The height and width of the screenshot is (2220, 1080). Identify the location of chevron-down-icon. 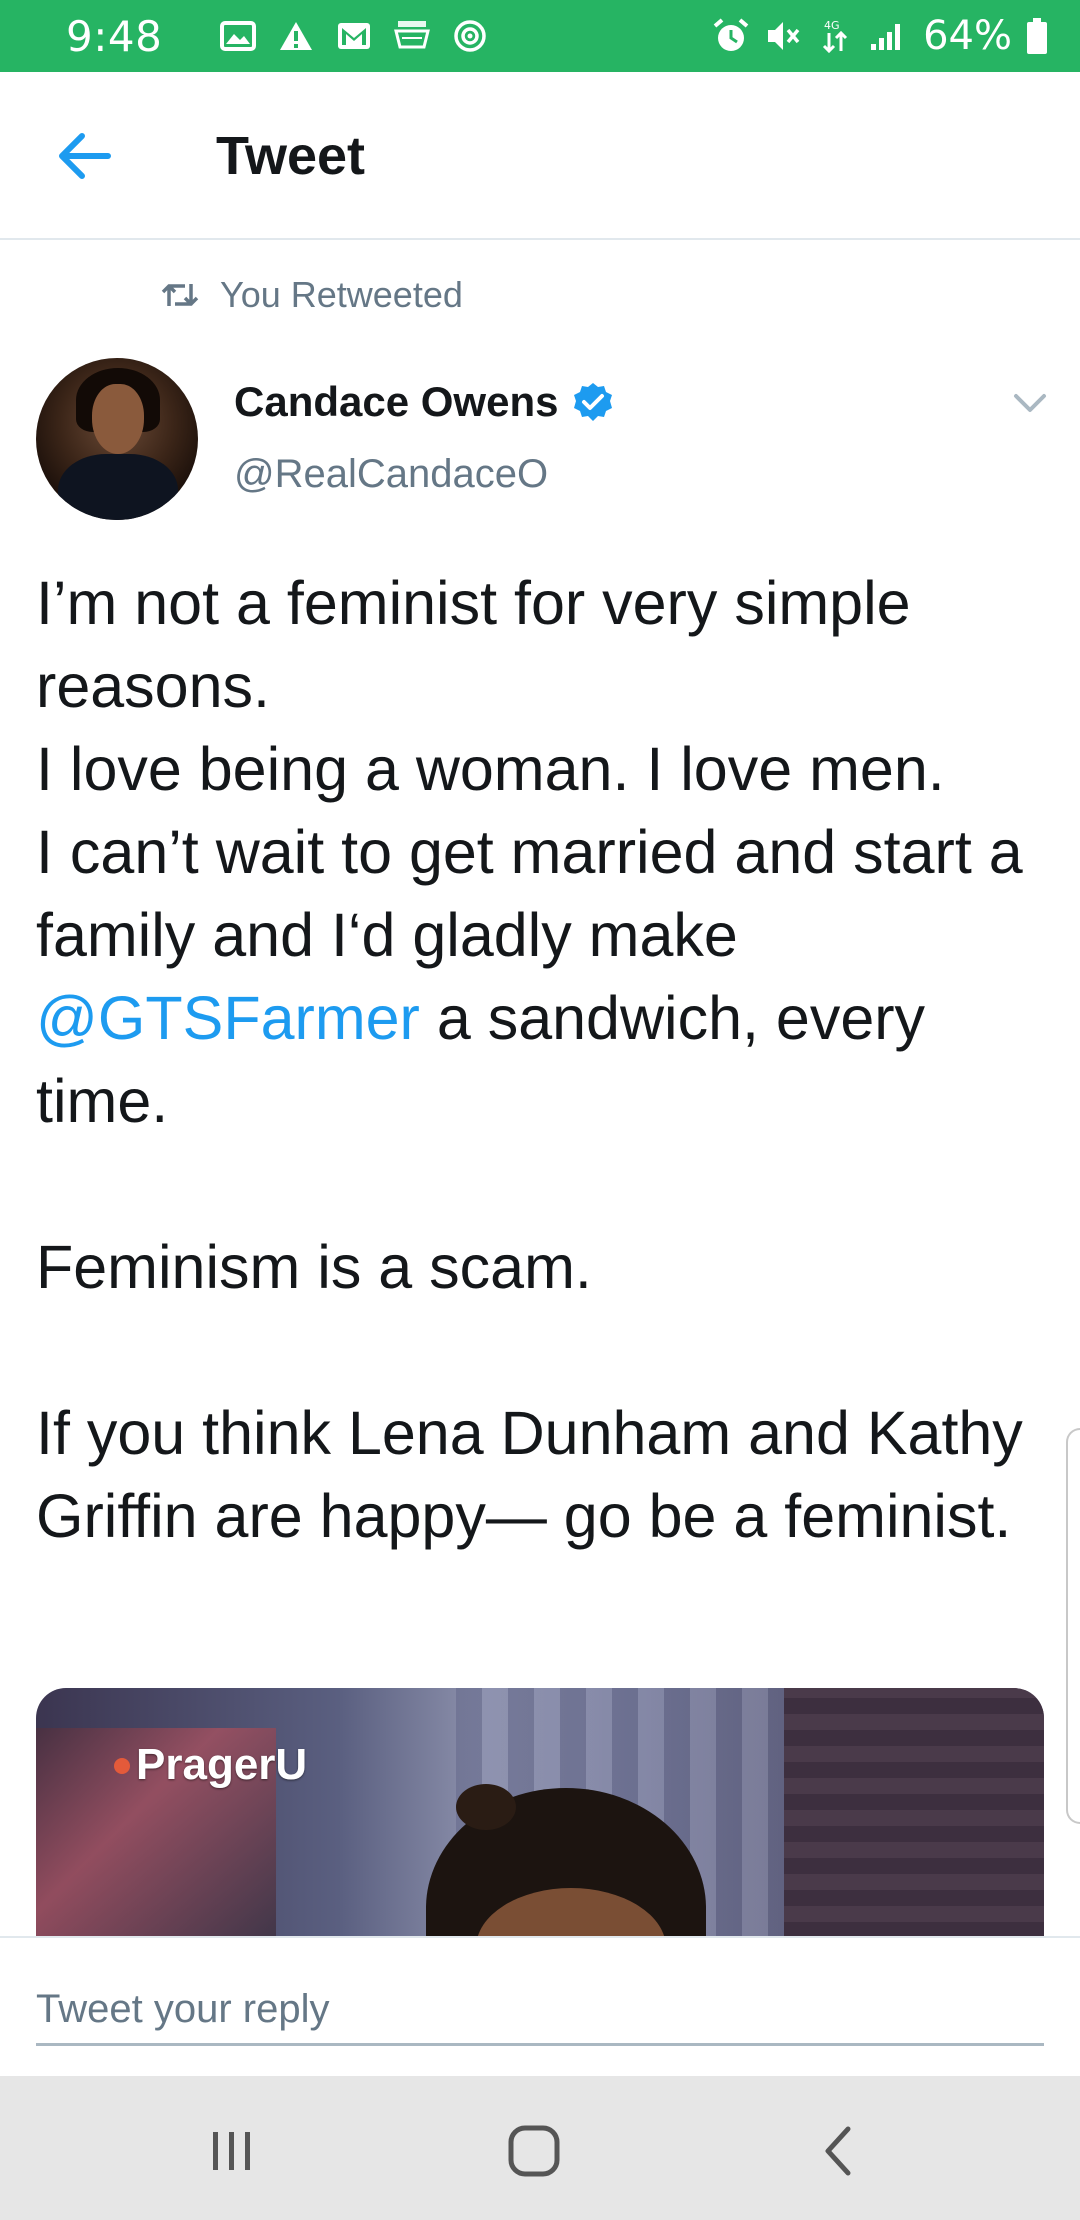
(1030, 403).